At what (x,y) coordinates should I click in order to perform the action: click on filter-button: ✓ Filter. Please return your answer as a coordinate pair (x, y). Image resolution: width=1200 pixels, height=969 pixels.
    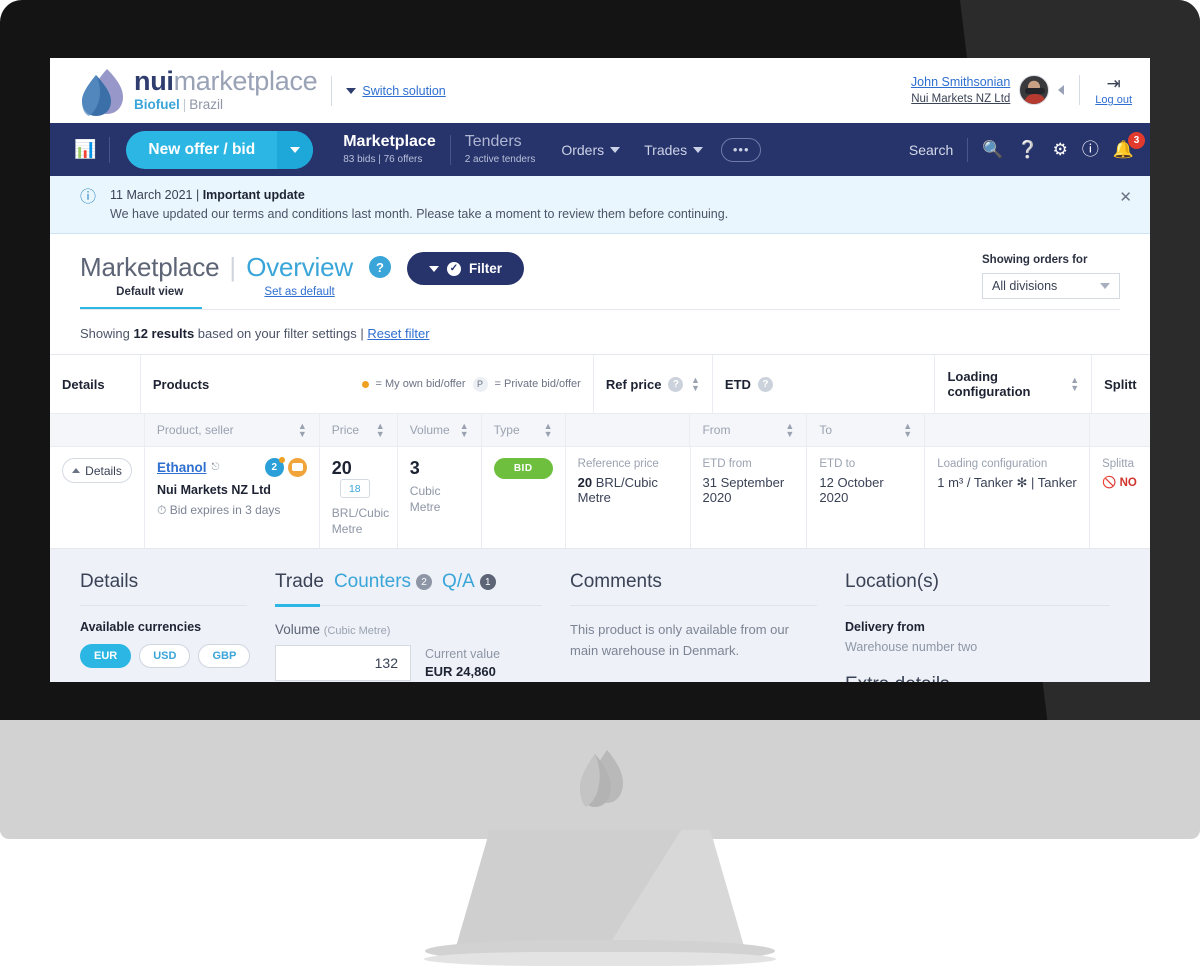
    Looking at the image, I should click on (465, 268).